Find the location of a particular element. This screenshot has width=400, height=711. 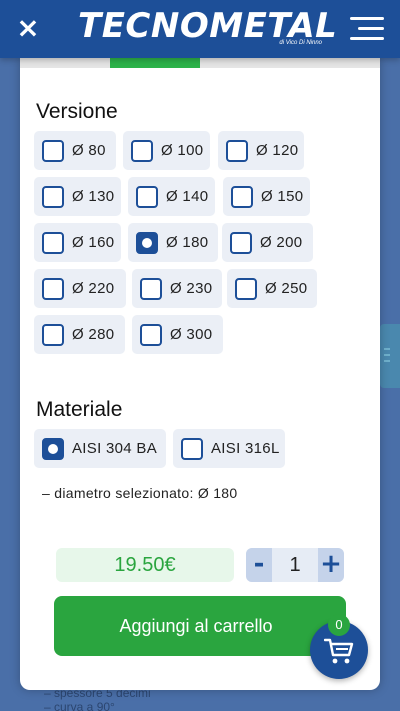

menu-icon is located at coordinates (367, 29).